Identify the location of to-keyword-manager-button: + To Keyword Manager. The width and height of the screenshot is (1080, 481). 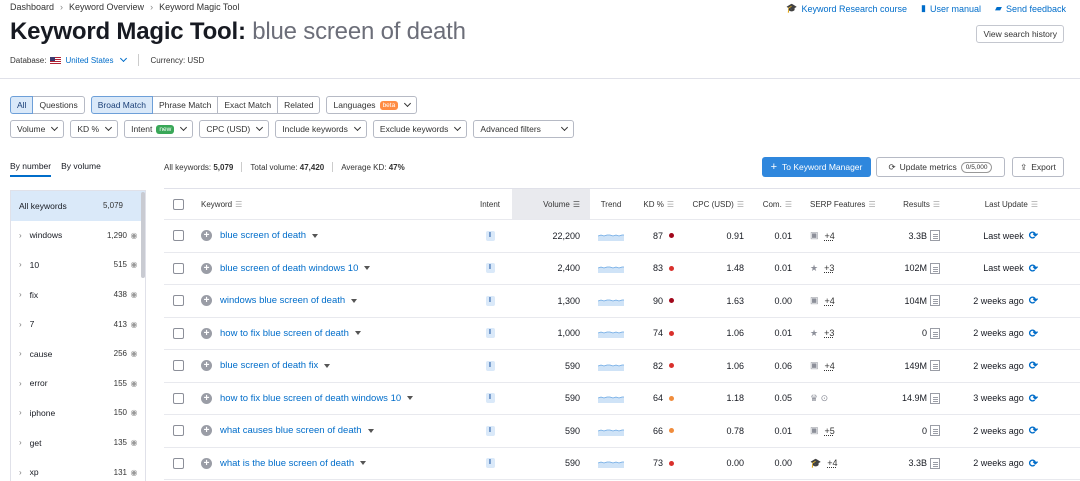
(816, 167).